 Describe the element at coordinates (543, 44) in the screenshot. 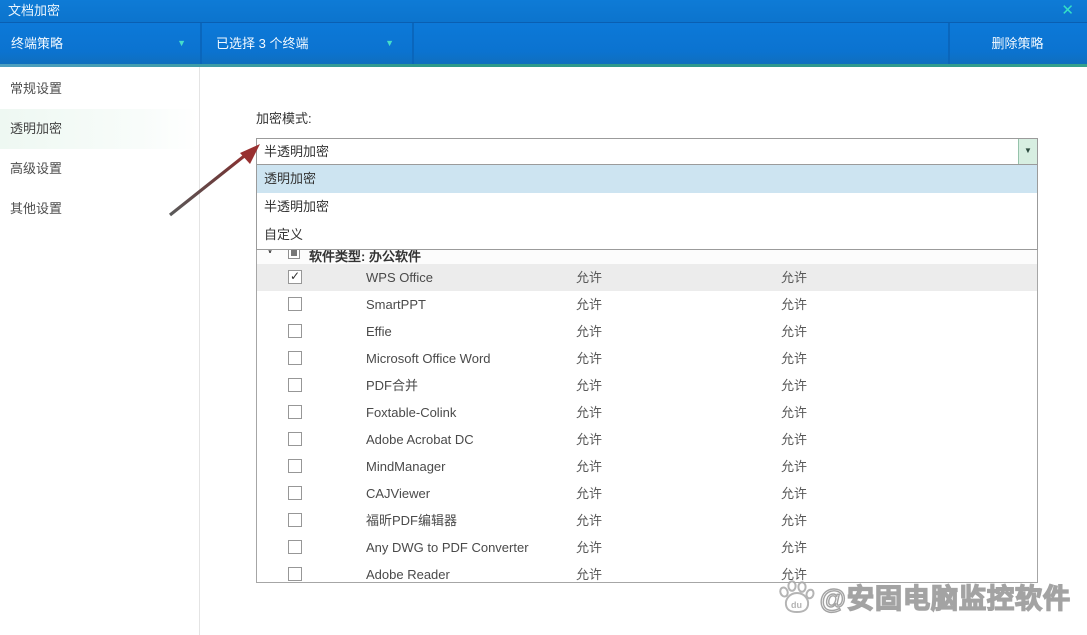

I see `toolbar: 终端策略 ▼ 已选择 3 个终端 ▼ 删除策略` at that location.